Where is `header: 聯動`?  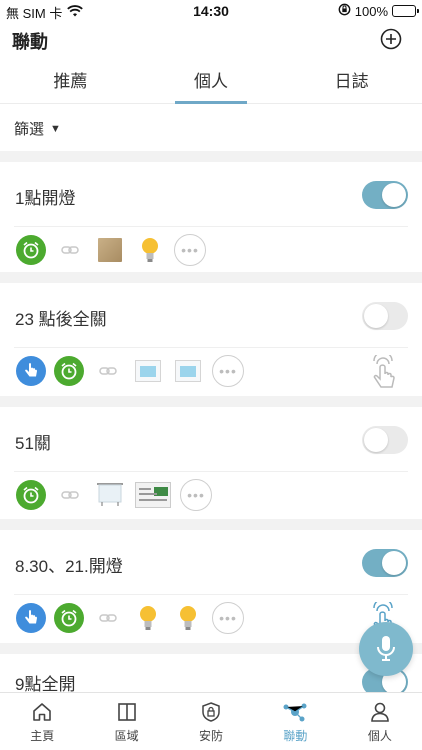
header: 聯動 is located at coordinates (211, 40).